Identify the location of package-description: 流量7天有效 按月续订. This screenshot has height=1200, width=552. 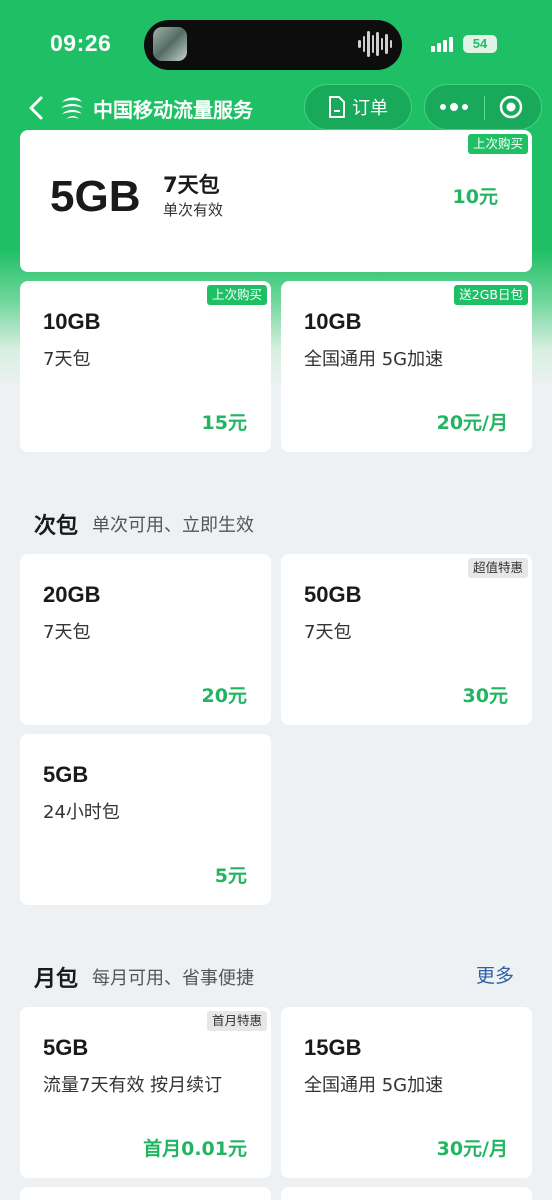
(133, 1085).